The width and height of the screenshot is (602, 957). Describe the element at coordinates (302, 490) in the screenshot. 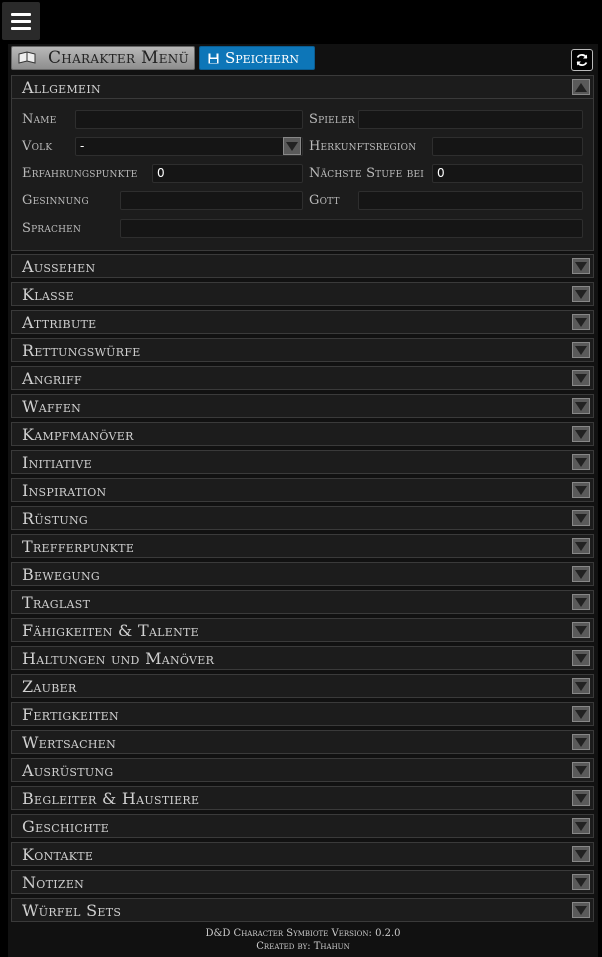

I see `section-row: Inspiration` at that location.